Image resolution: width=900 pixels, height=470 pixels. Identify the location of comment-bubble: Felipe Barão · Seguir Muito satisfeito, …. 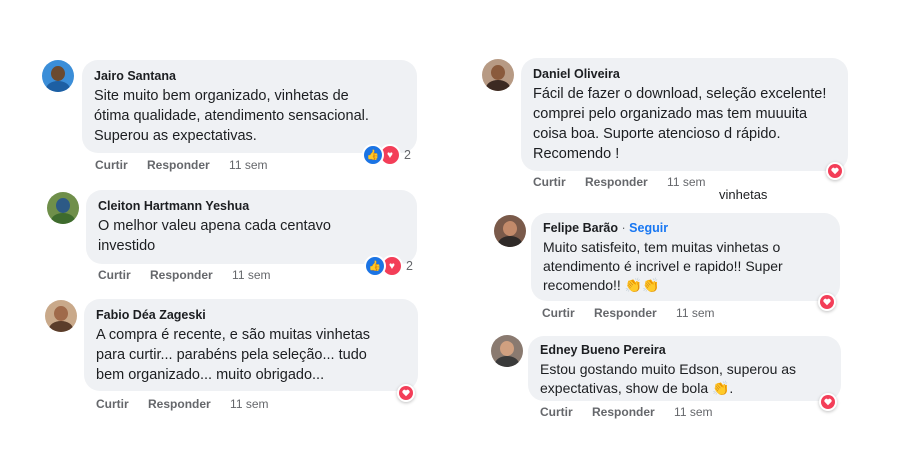
(685, 257).